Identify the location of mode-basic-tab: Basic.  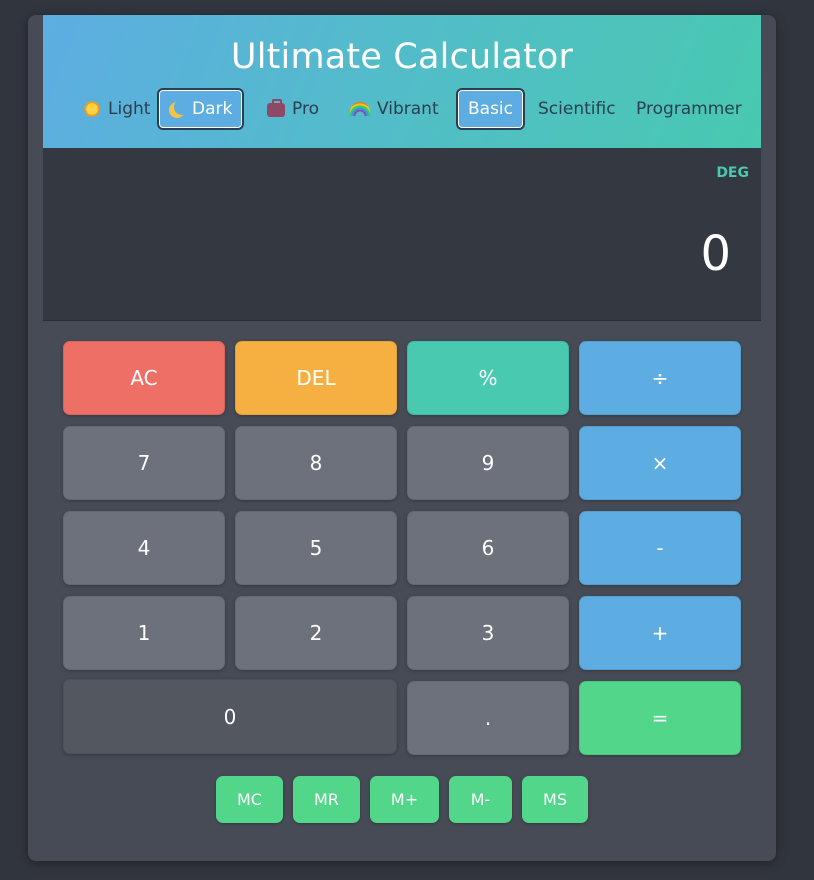
(491, 109).